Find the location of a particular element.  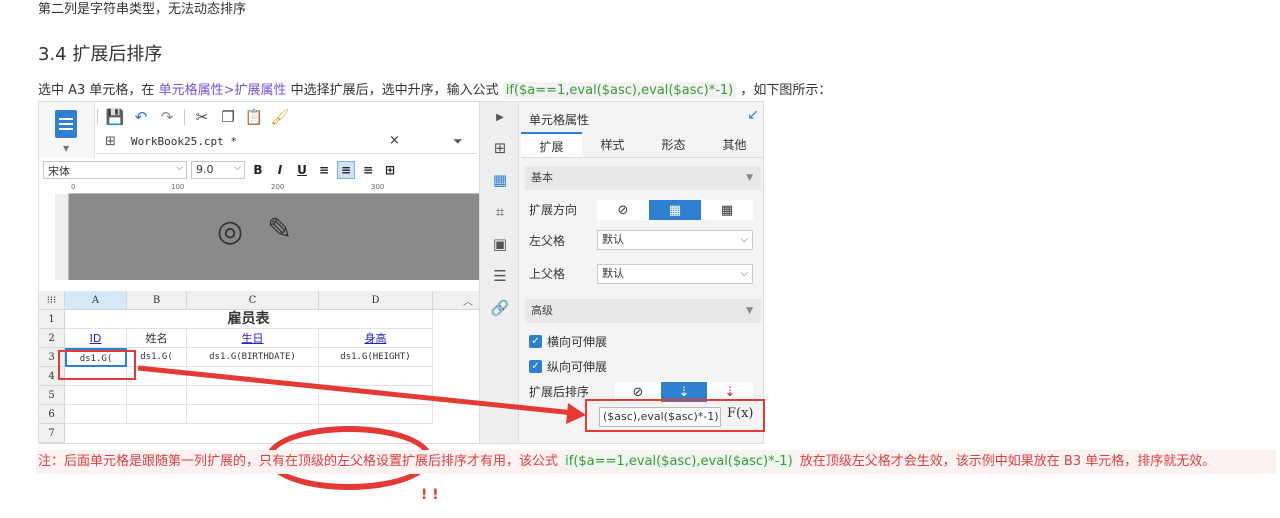

collapse-icon: ↙ is located at coordinates (753, 115).